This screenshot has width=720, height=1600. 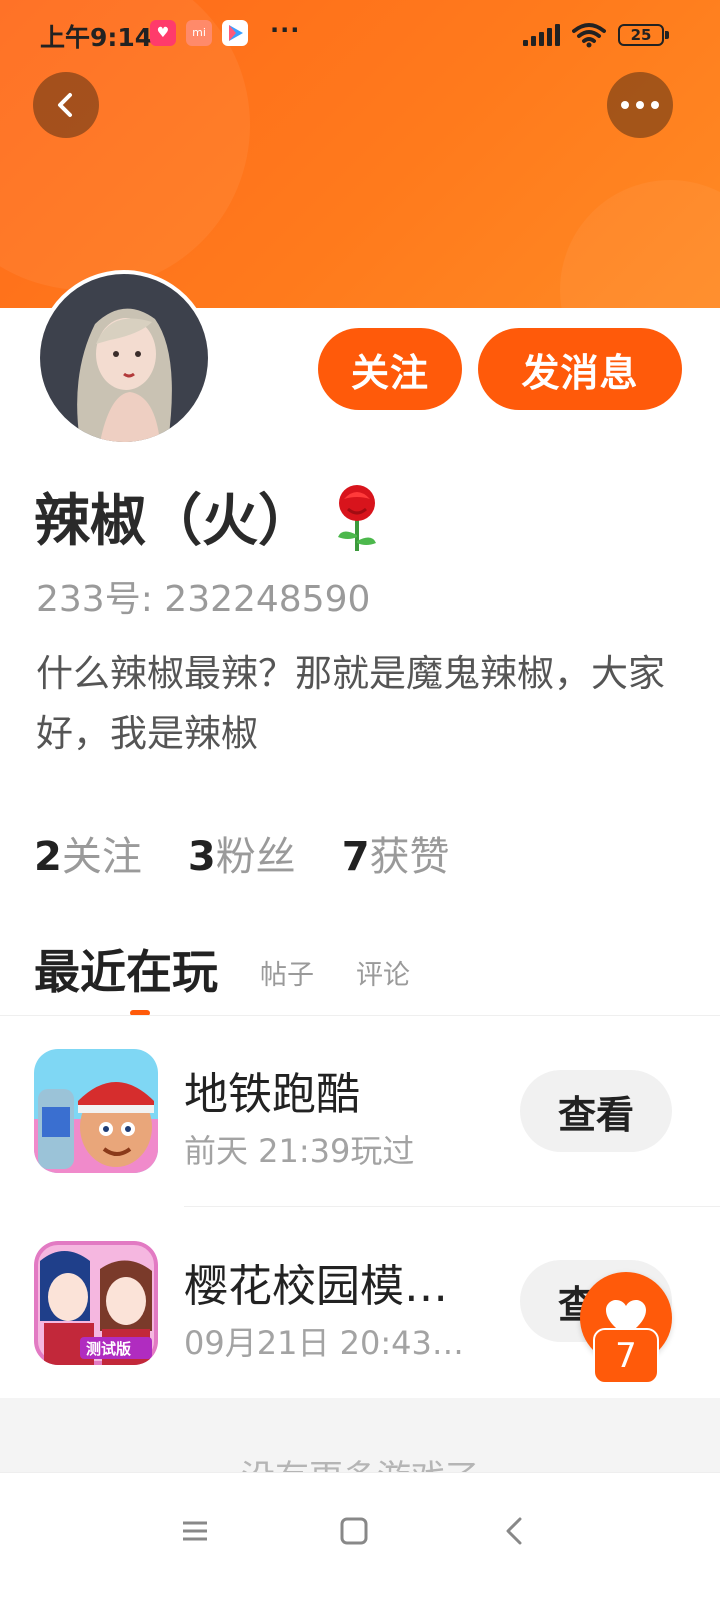 I want to click on avatar, so click(x=124, y=358).